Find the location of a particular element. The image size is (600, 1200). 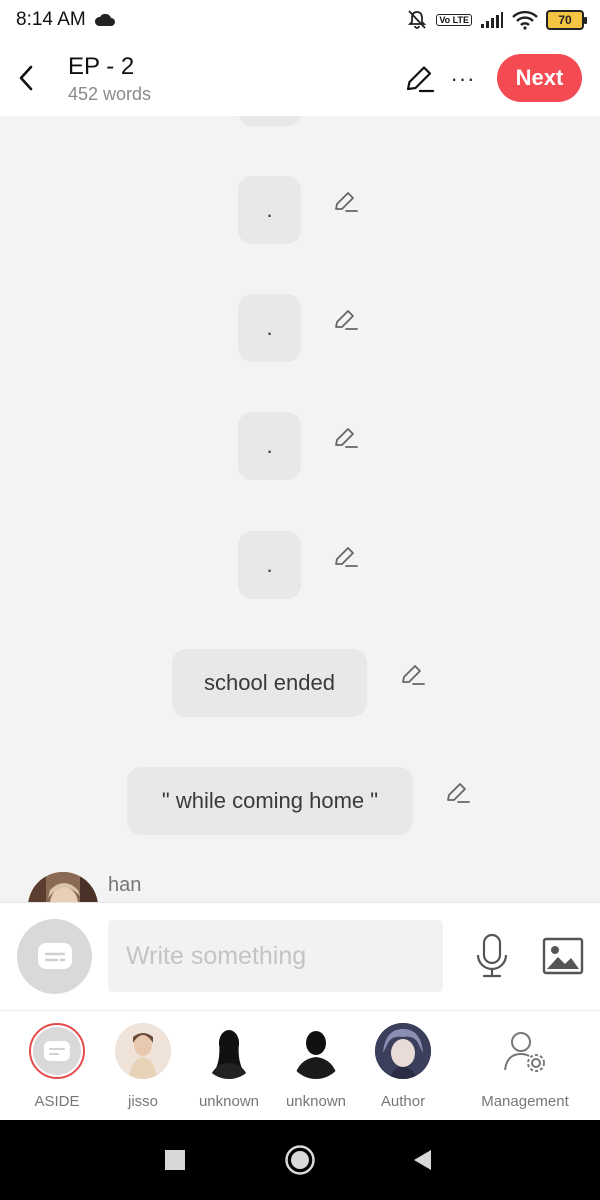

app-header: EP - 2 452 words ··· Next is located at coordinates (300, 78).